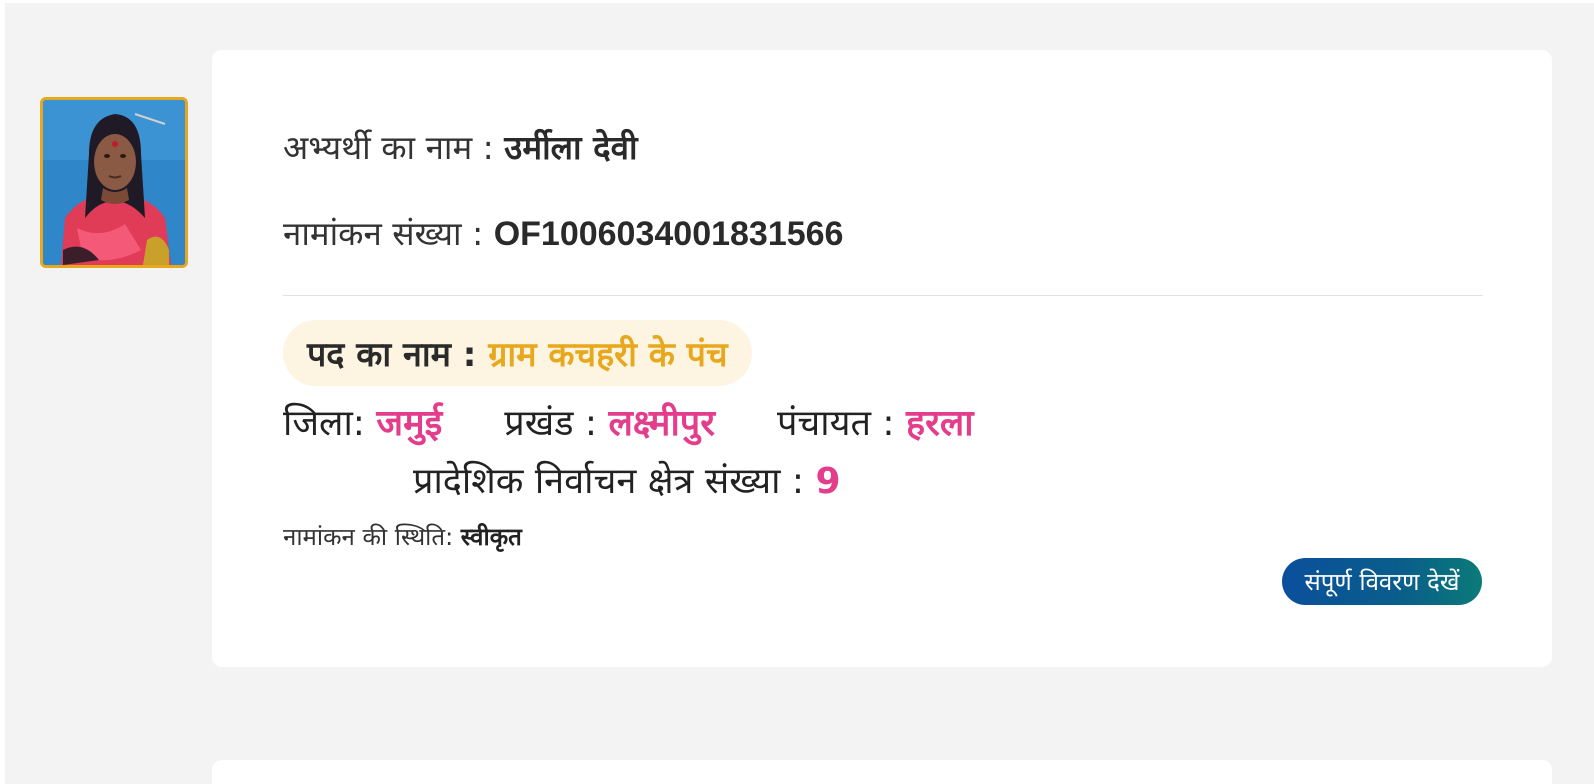  Describe the element at coordinates (828, 481) in the screenshot. I see `constituency-value: 9` at that location.